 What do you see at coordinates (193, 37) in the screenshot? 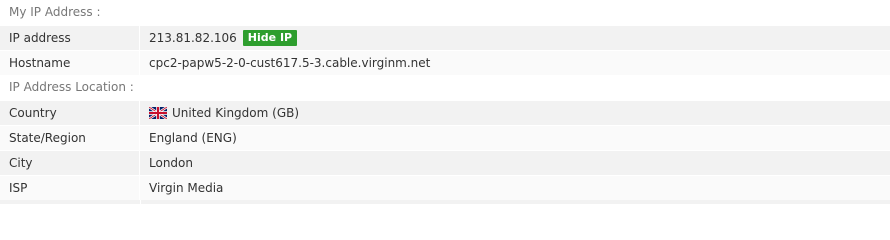
I see `ip-address-value: 213.81.82.106` at bounding box center [193, 37].